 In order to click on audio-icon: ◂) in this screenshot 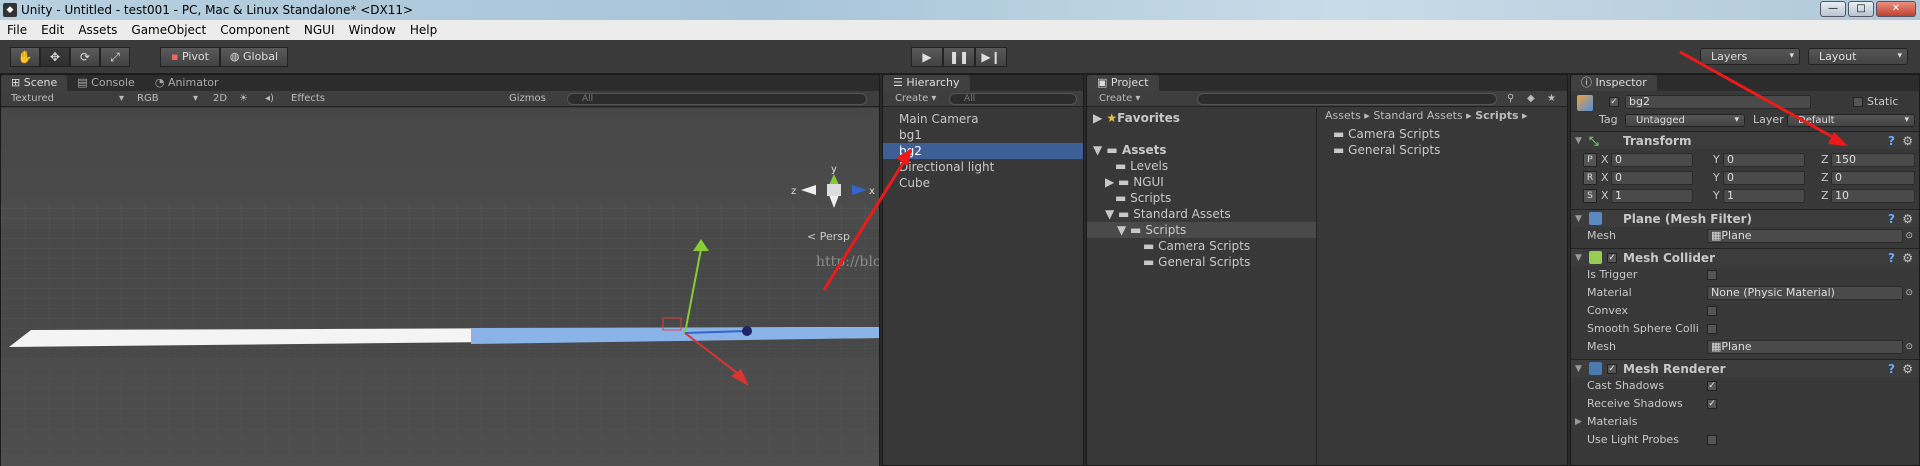, I will do `click(269, 98)`.